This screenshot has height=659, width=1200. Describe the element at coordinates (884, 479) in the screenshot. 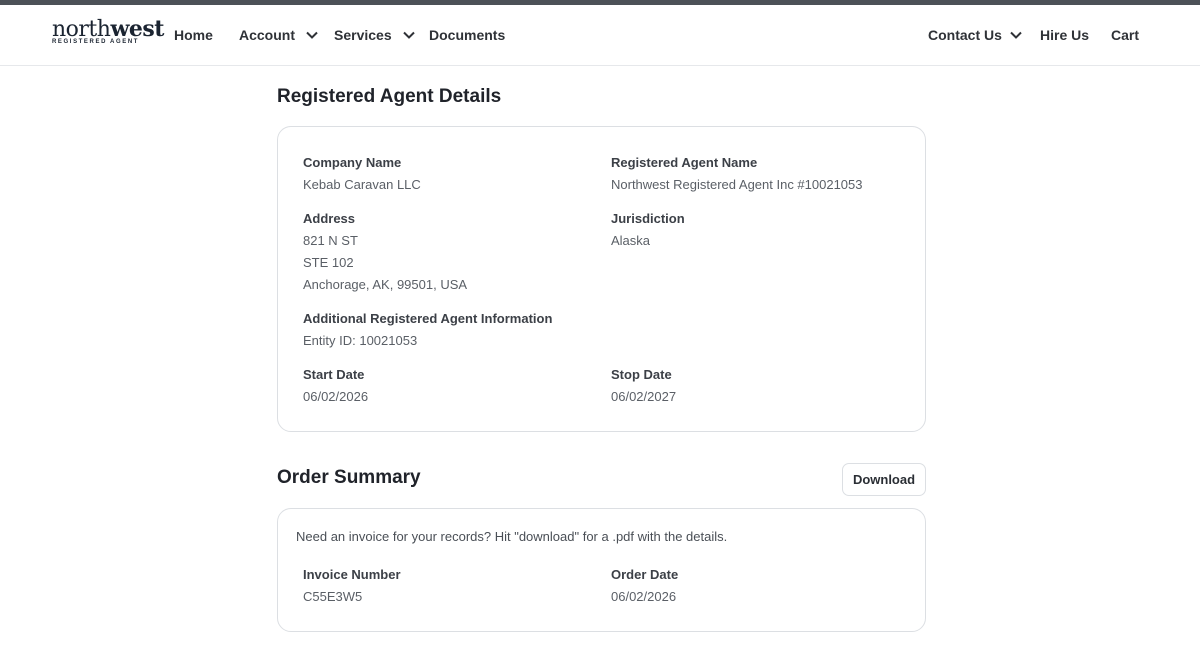

I see `download-button: Download` at that location.